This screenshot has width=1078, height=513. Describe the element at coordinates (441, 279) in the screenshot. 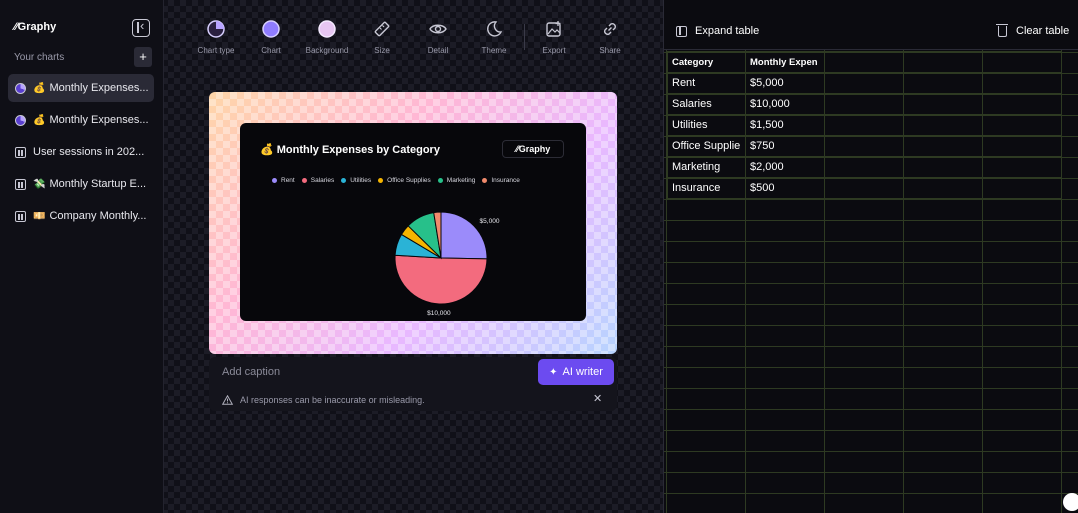

I see `pie-slice-salaries` at that location.